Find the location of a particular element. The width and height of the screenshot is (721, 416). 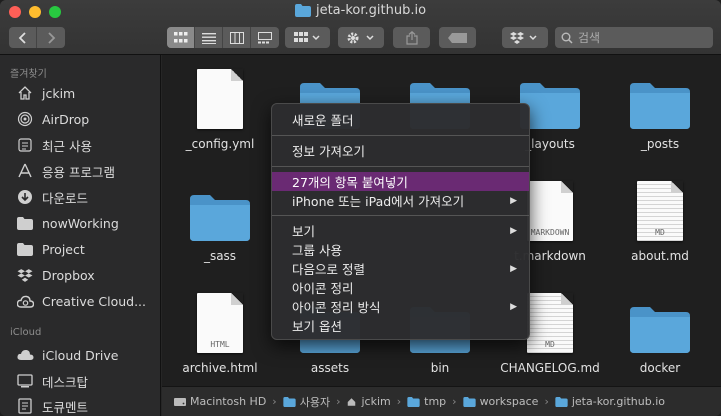

menu-item-clean-up: 아이콘 정리 is located at coordinates (400, 287).